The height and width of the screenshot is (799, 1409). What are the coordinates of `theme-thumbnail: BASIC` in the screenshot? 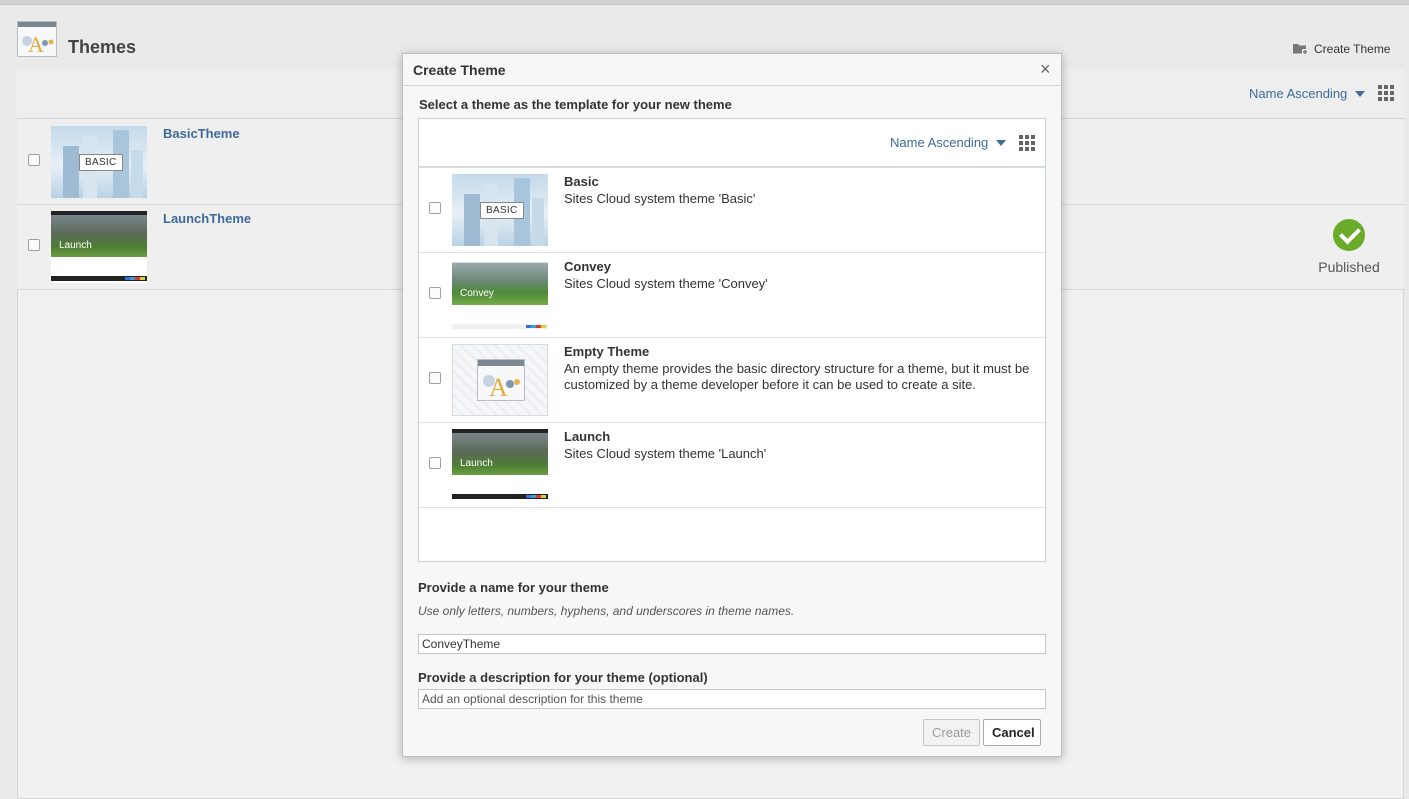 It's located at (99, 162).